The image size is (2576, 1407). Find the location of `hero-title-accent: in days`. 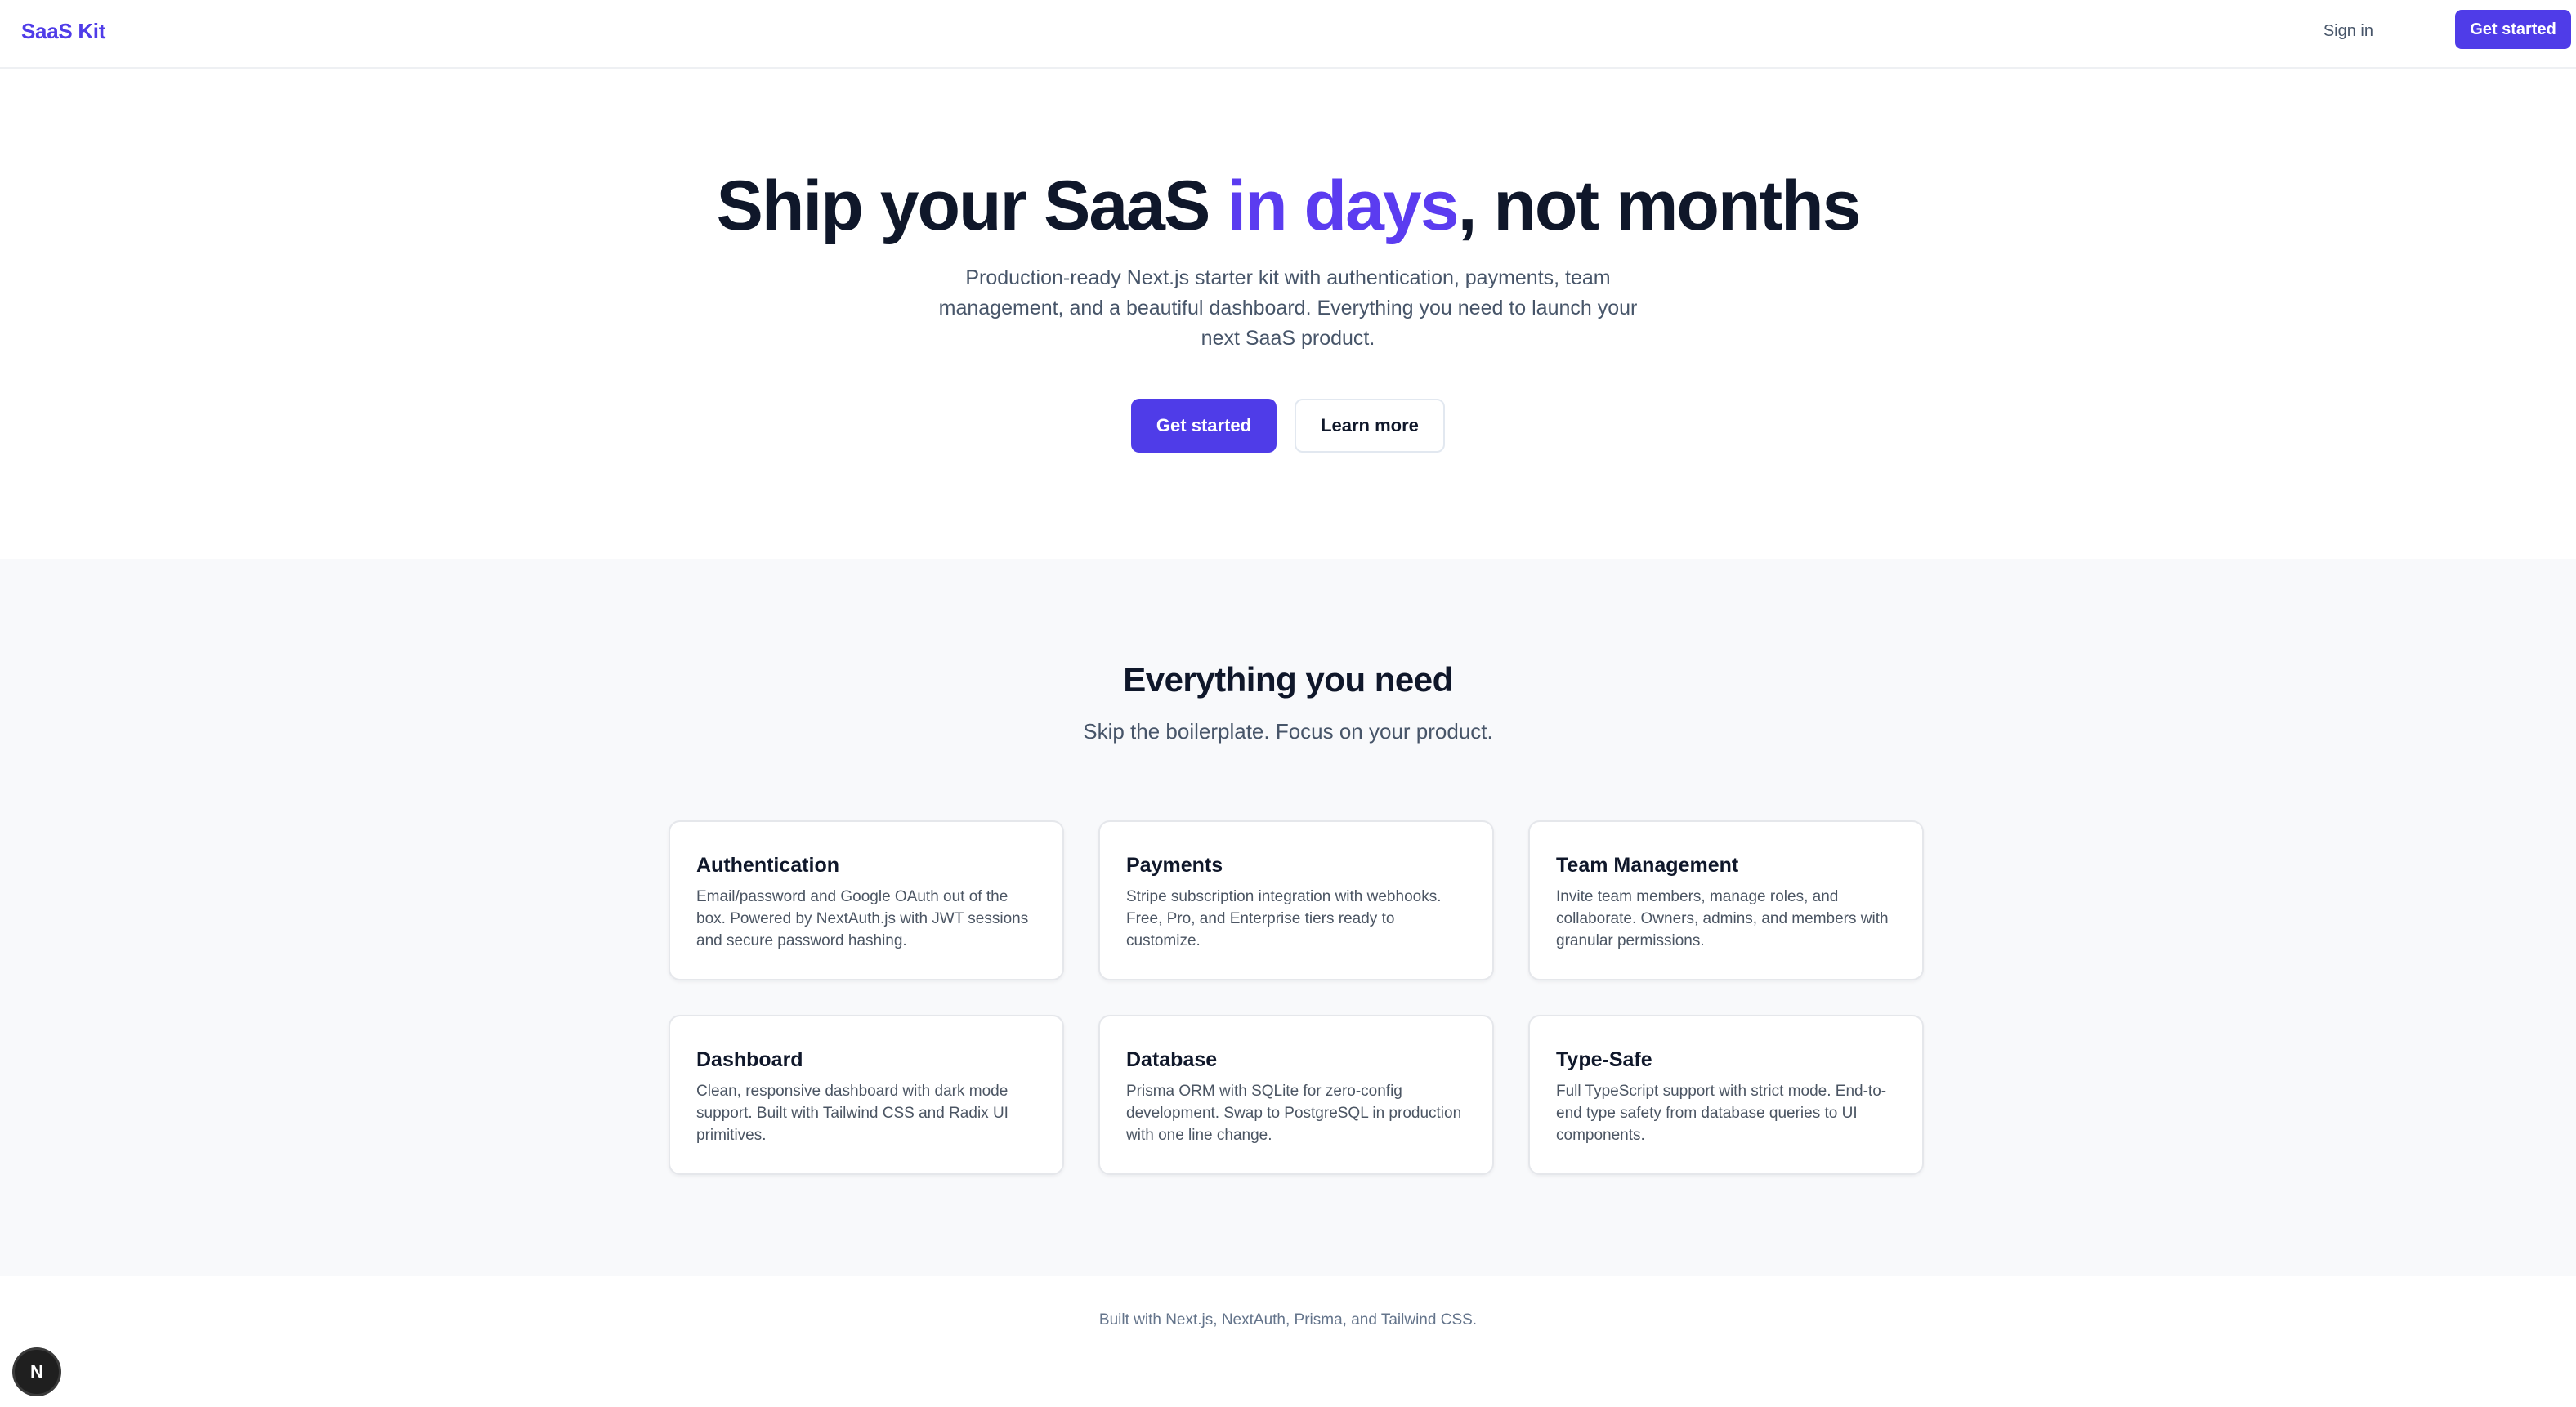

hero-title-accent: in days is located at coordinates (1343, 206).